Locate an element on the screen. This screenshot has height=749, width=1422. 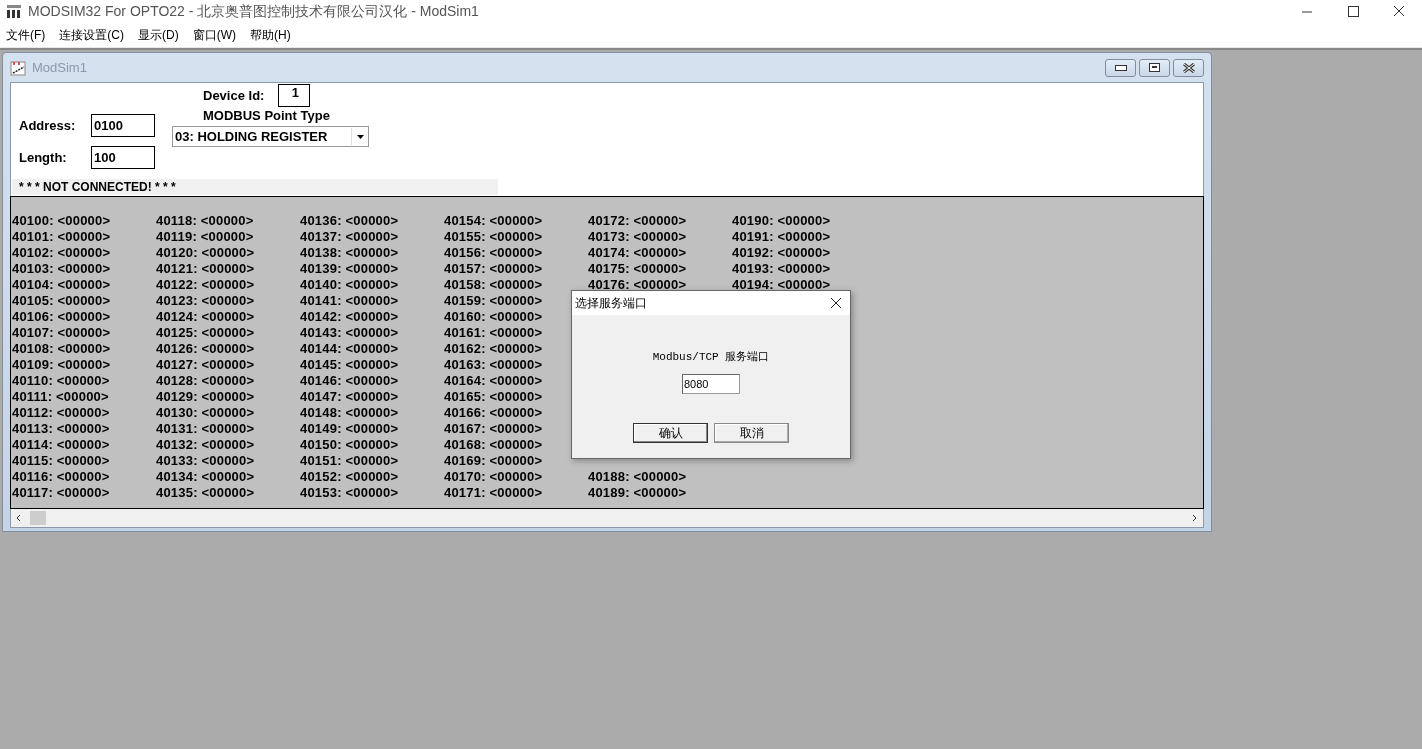
register-value: 40130: <00000> is located at coordinates (205, 413).